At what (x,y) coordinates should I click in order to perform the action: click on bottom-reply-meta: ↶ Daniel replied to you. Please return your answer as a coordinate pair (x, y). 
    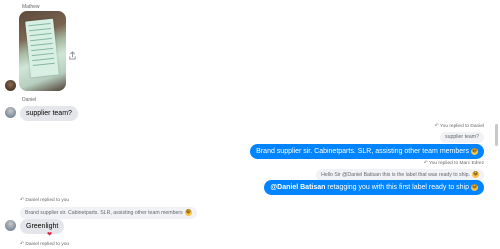
    Looking at the image, I should click on (45, 244).